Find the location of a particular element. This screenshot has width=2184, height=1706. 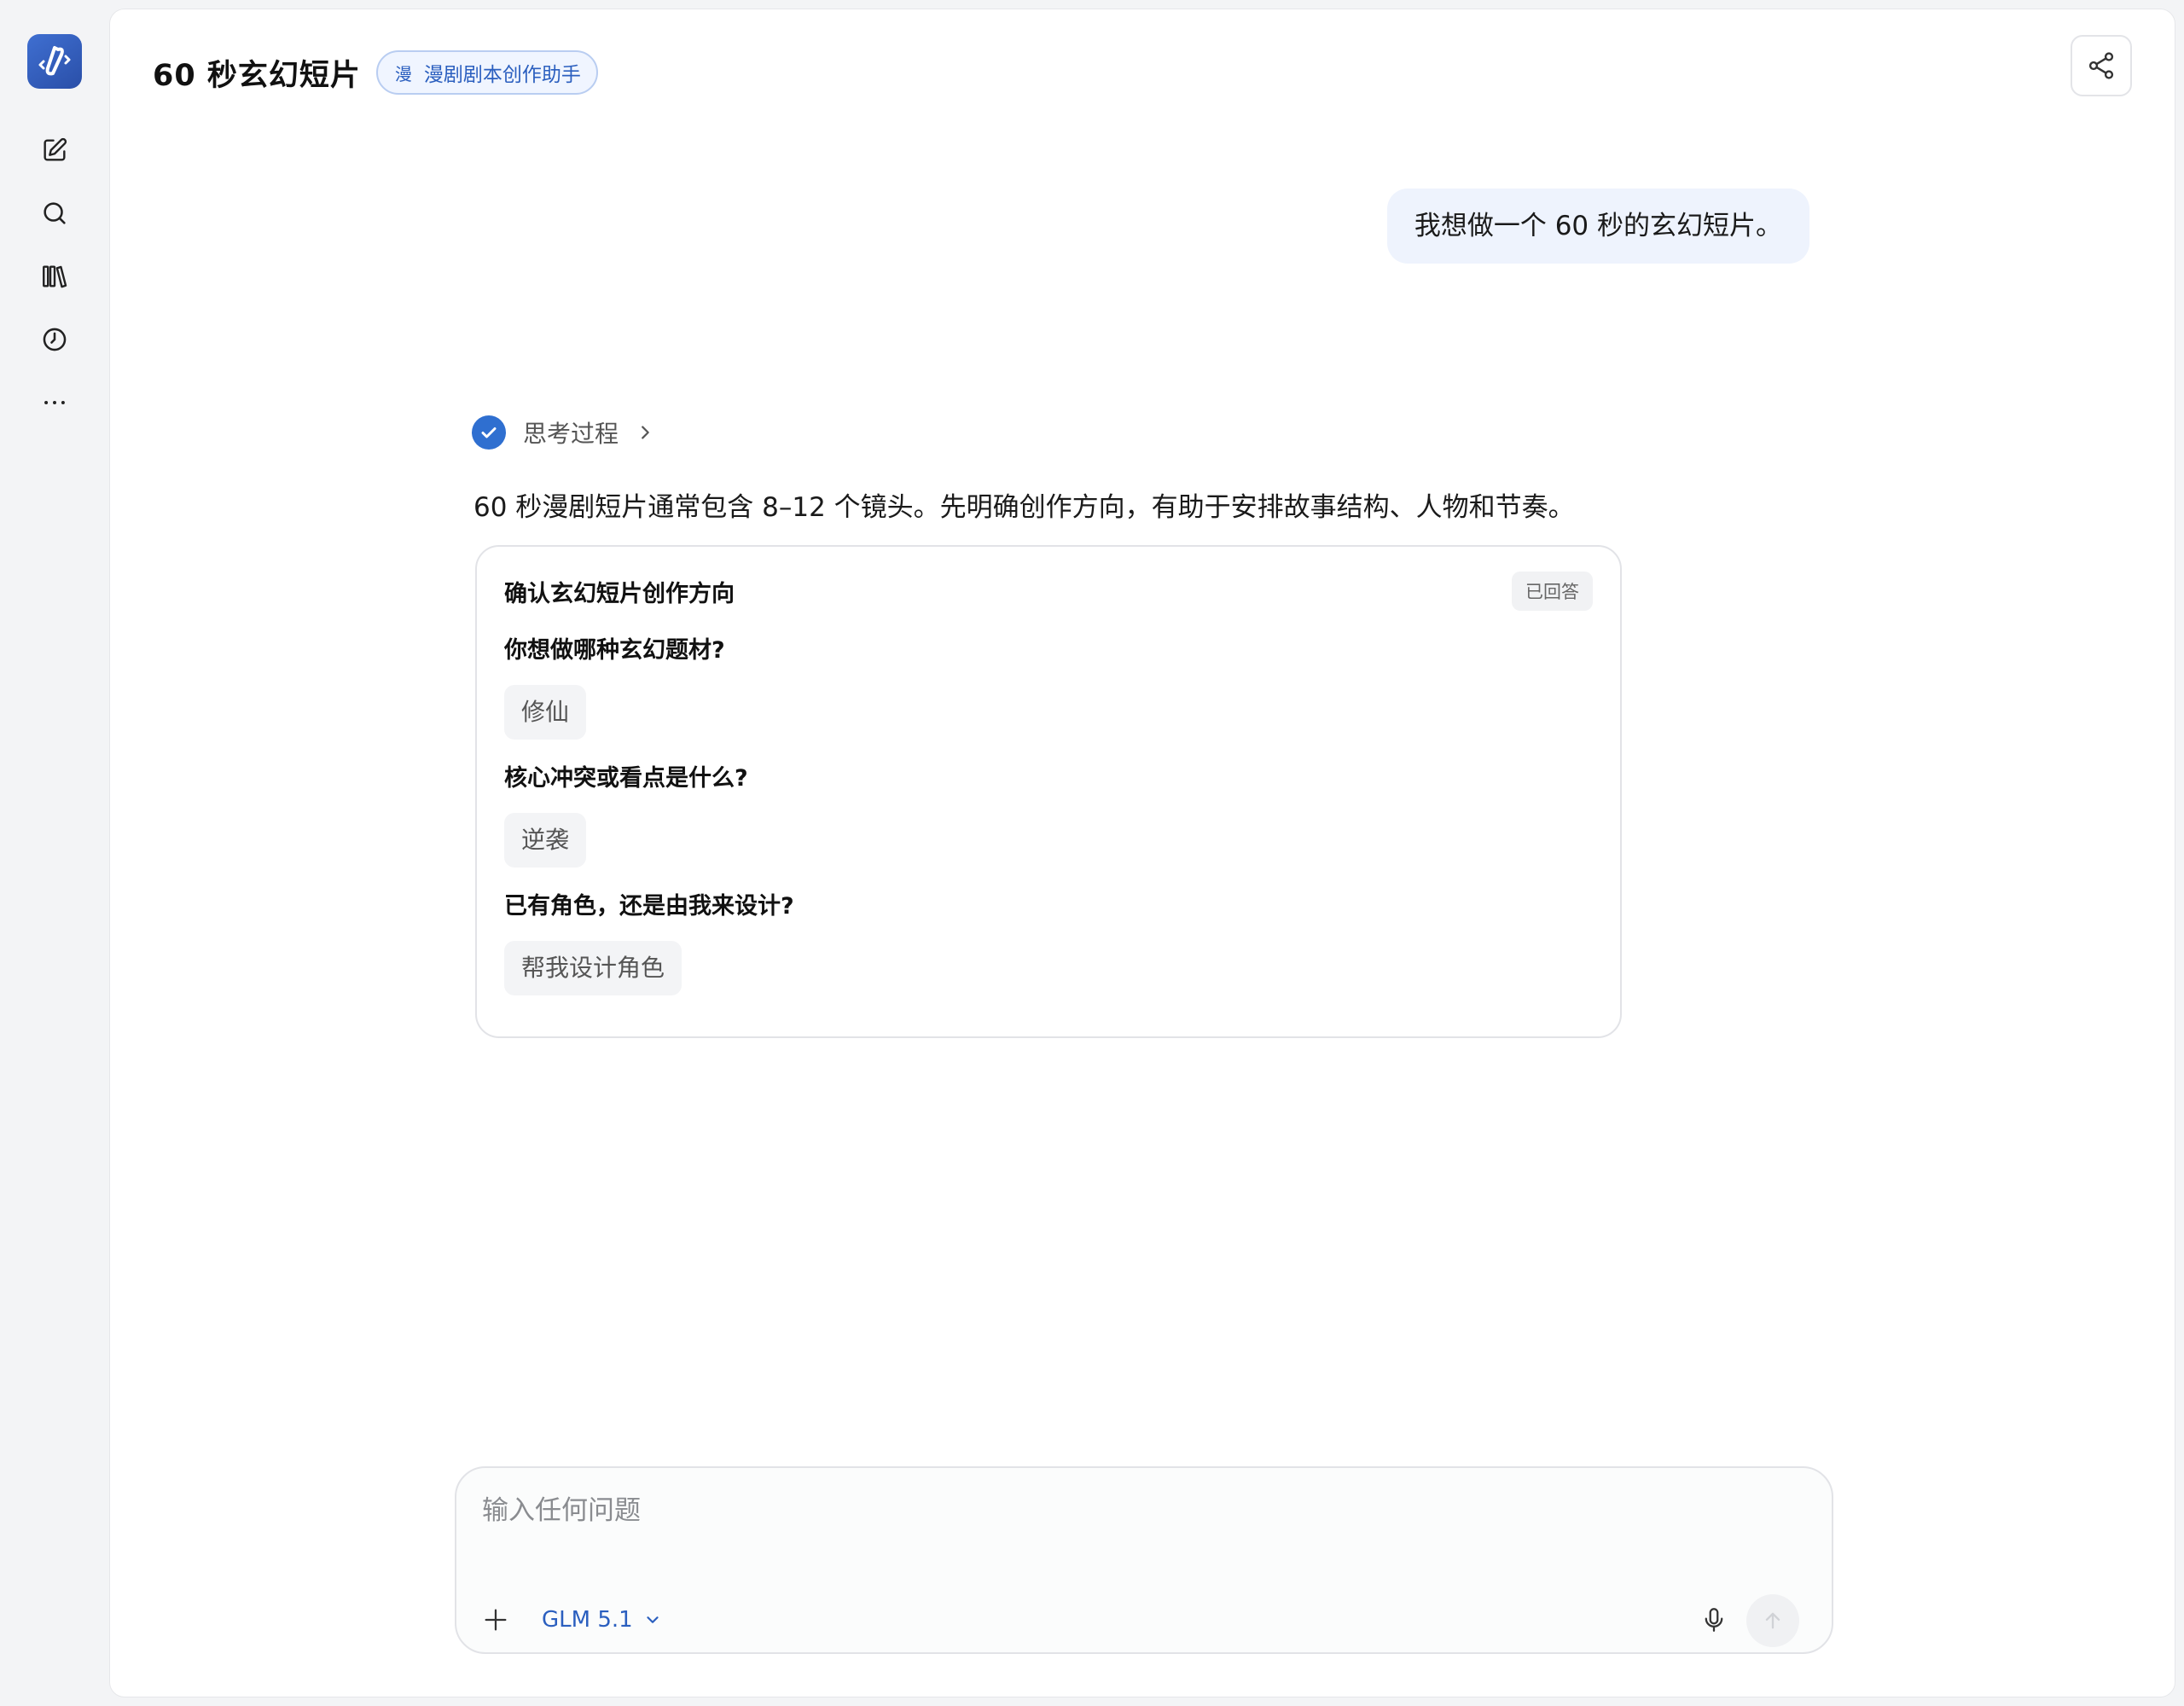

question: 已有角色，还是由我来设计? is located at coordinates (649, 906).